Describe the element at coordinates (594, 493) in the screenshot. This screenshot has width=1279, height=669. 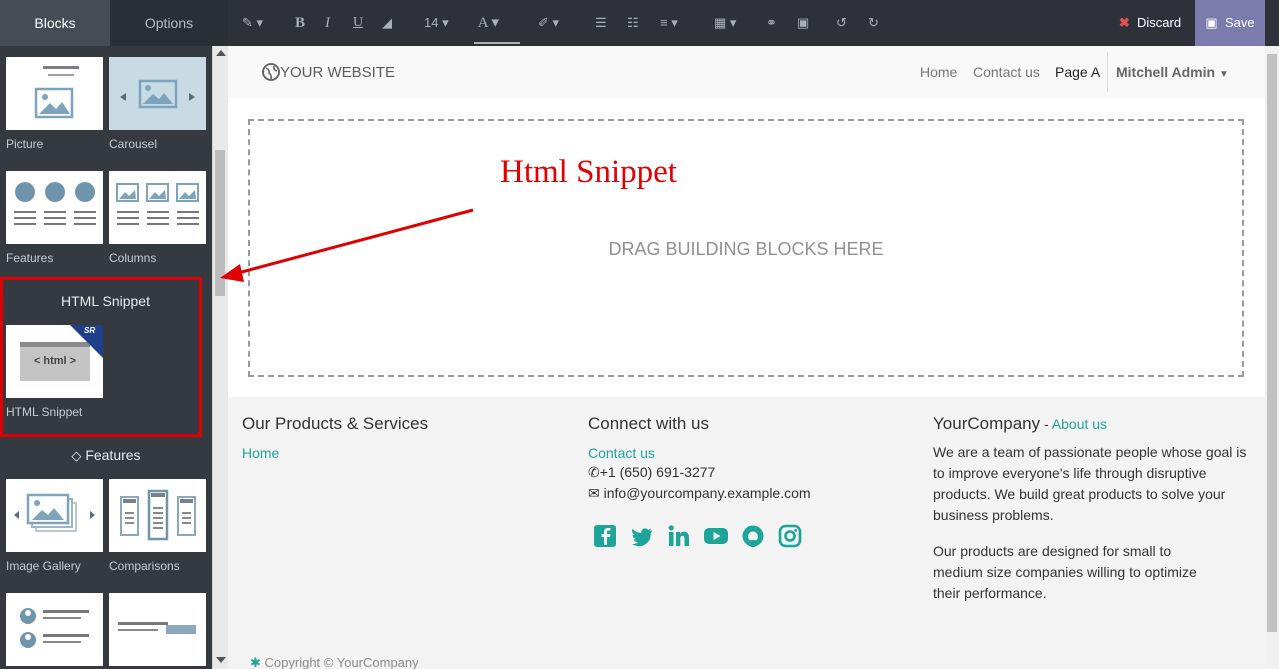
I see `envelope-icon: ✉` at that location.